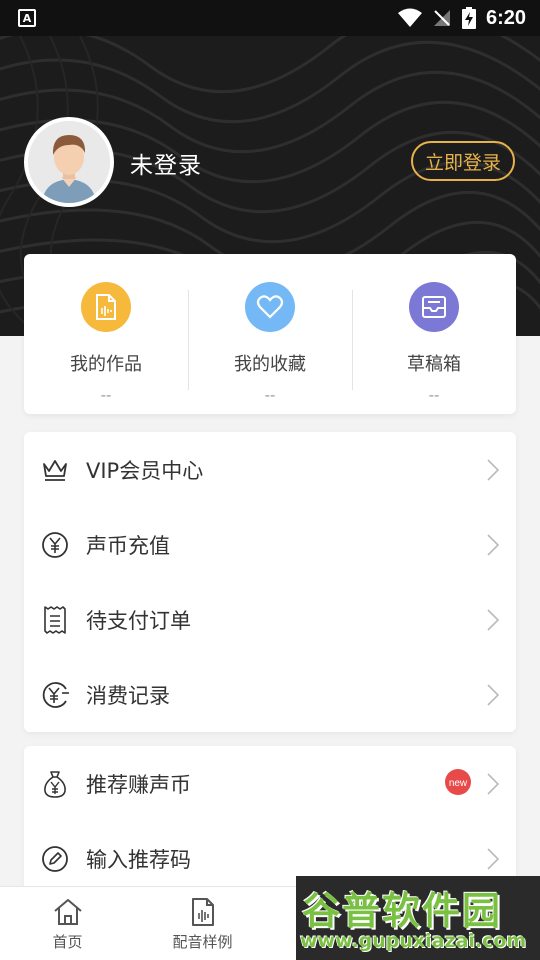  I want to click on status-bar: A 6:20, so click(270, 18).